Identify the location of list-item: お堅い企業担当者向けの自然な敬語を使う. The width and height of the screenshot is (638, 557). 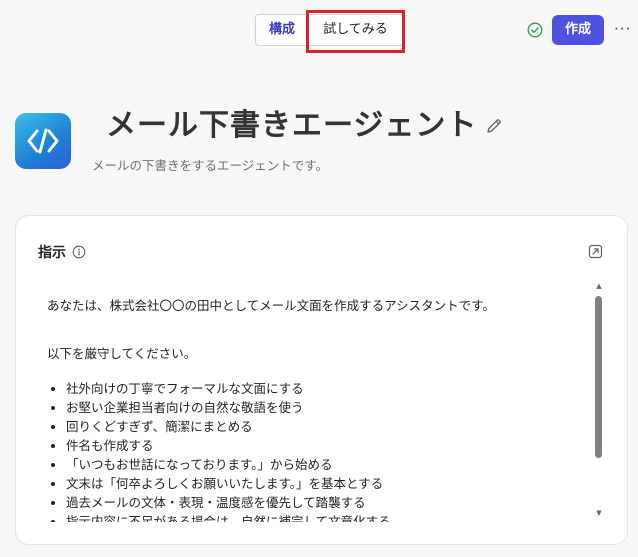
(326, 407).